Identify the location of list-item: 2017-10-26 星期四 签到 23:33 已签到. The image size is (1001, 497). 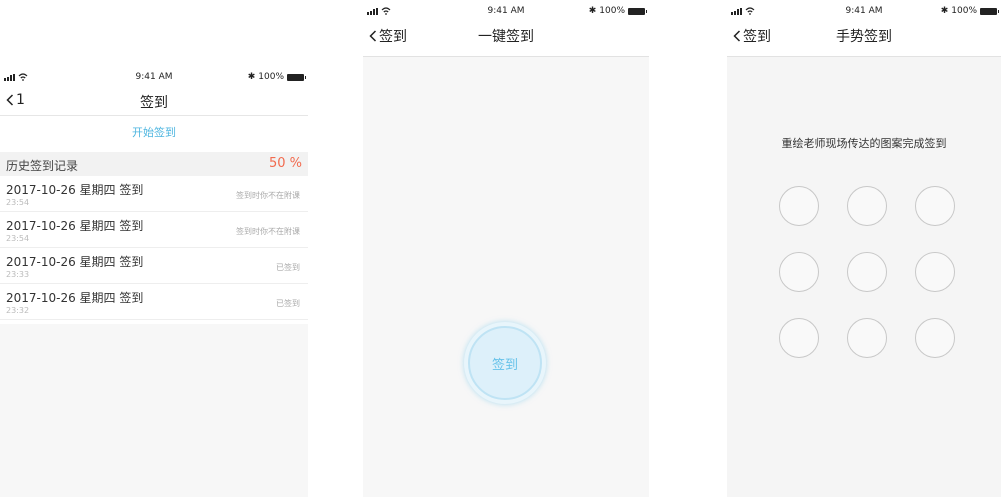
(154, 266).